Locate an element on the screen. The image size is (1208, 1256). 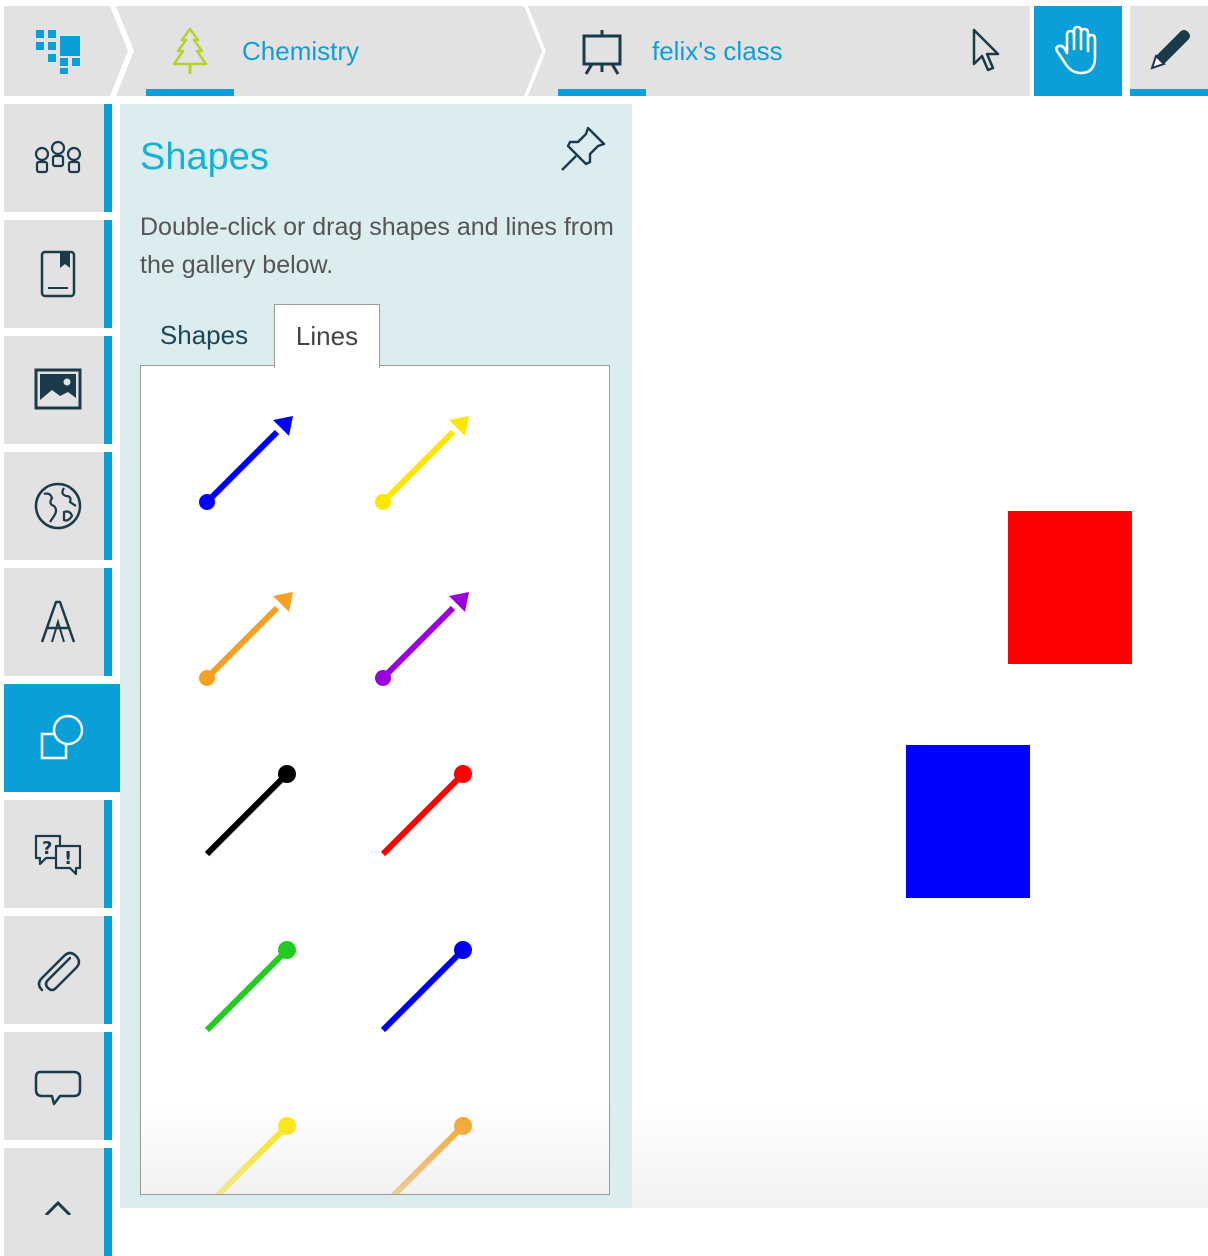
breadcrumb-subject: Chemistry is located at coordinates (329, 51).